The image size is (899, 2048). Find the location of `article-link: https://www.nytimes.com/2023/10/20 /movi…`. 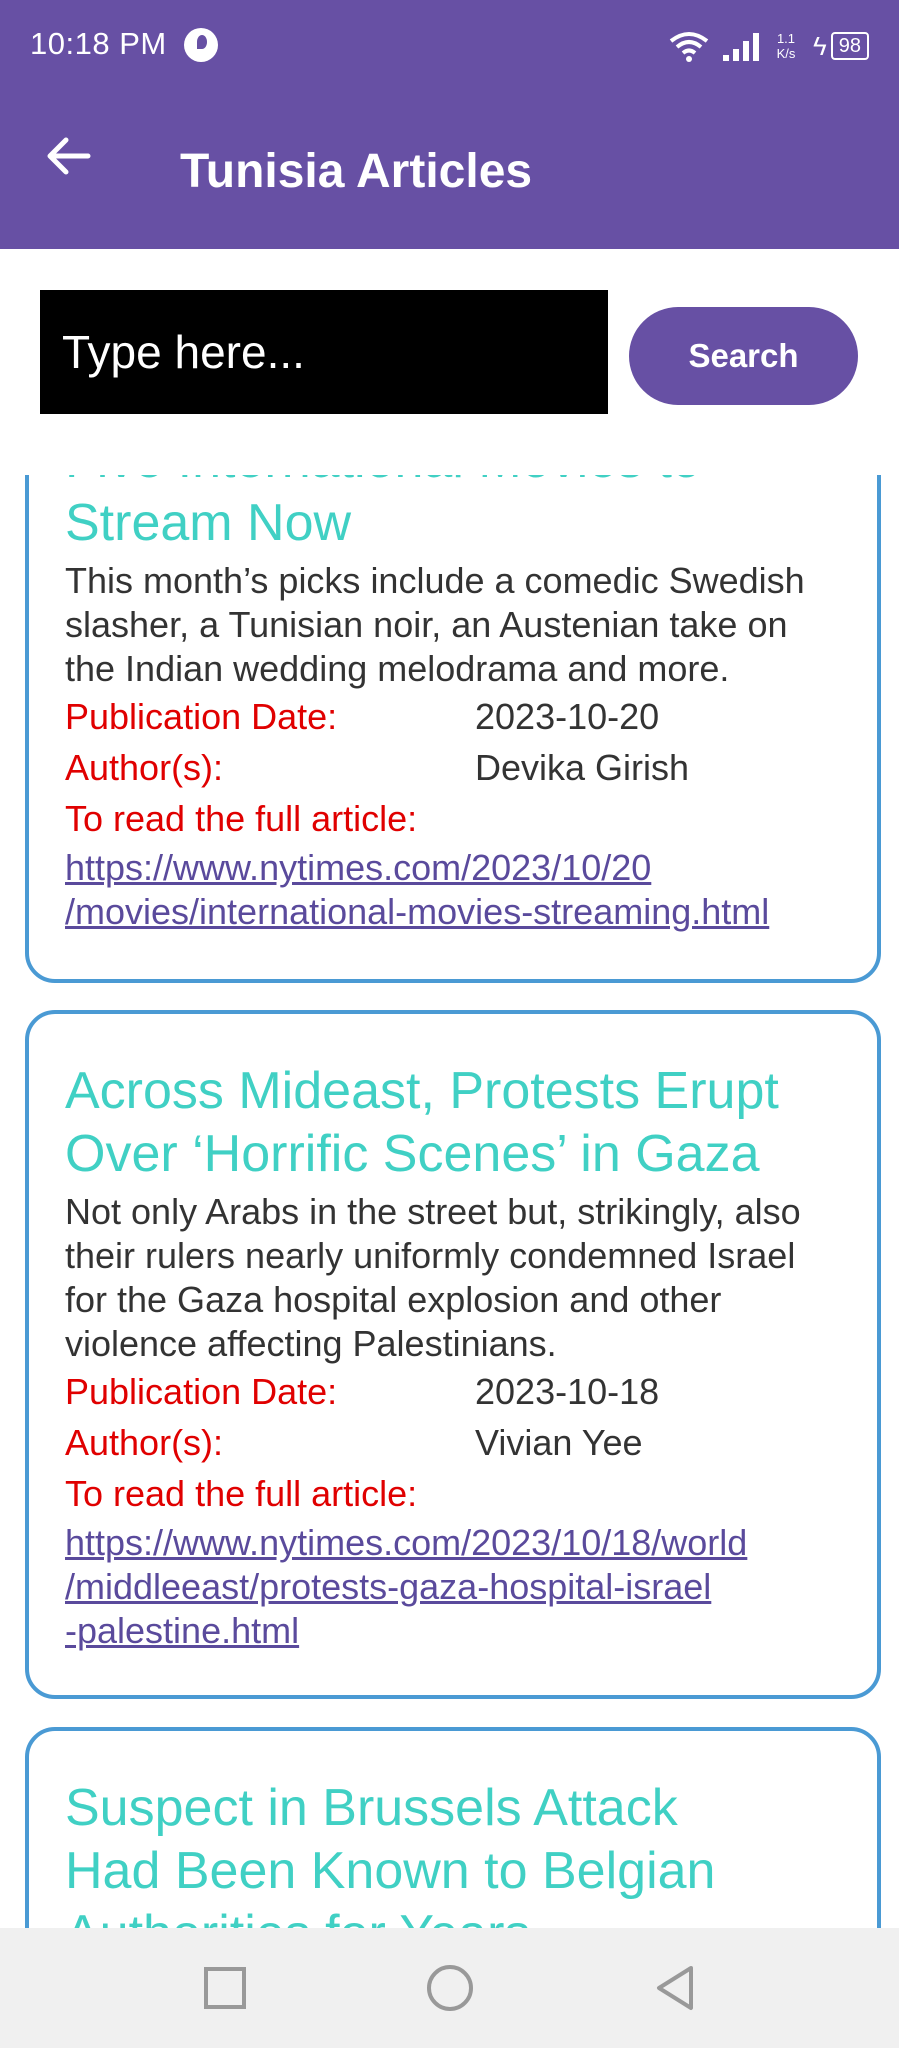

article-link: https://www.nytimes.com/2023/10/20 /movi… is located at coordinates (456, 890).